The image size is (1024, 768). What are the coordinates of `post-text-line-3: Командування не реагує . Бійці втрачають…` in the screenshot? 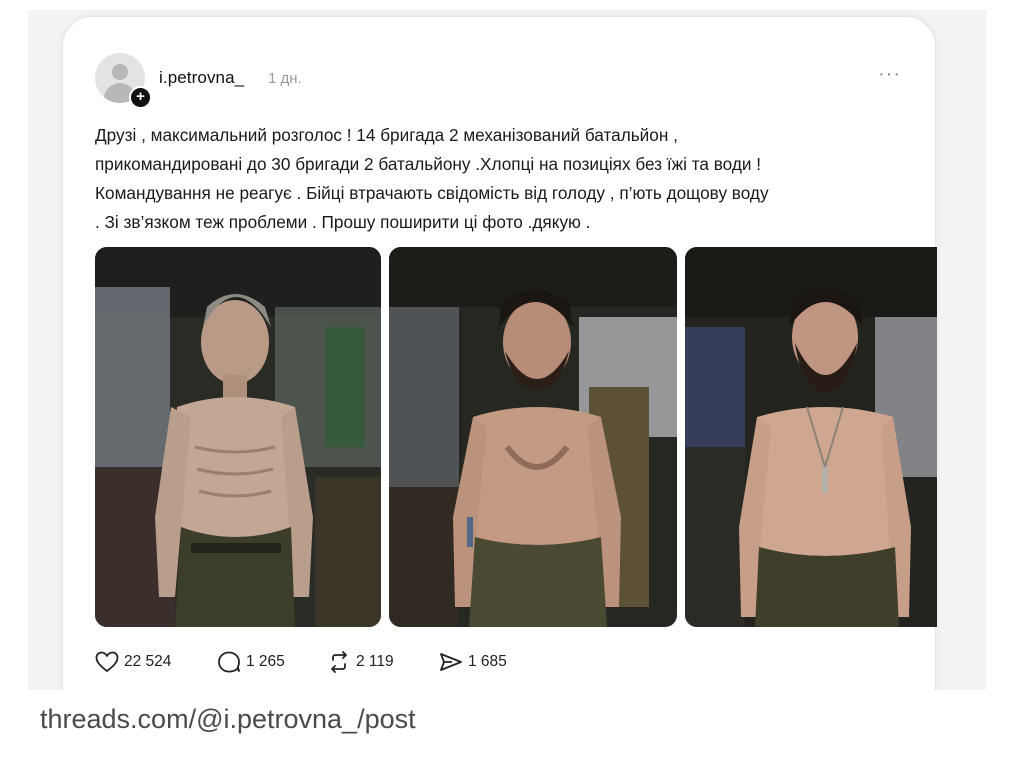 It's located at (432, 193).